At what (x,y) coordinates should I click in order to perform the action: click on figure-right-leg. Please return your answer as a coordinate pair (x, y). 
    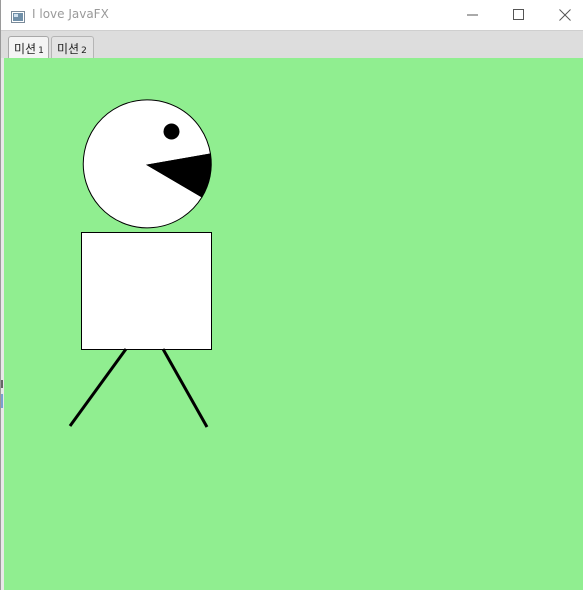
    Looking at the image, I should click on (185, 388).